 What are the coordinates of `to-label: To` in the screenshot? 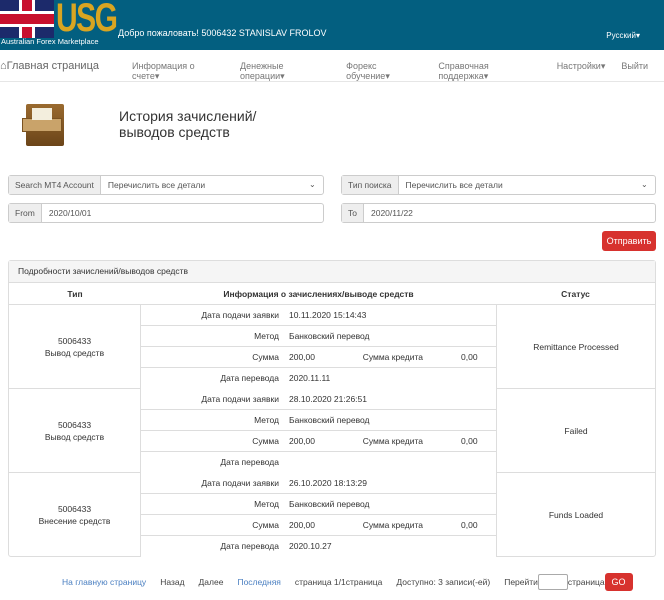 It's located at (353, 213).